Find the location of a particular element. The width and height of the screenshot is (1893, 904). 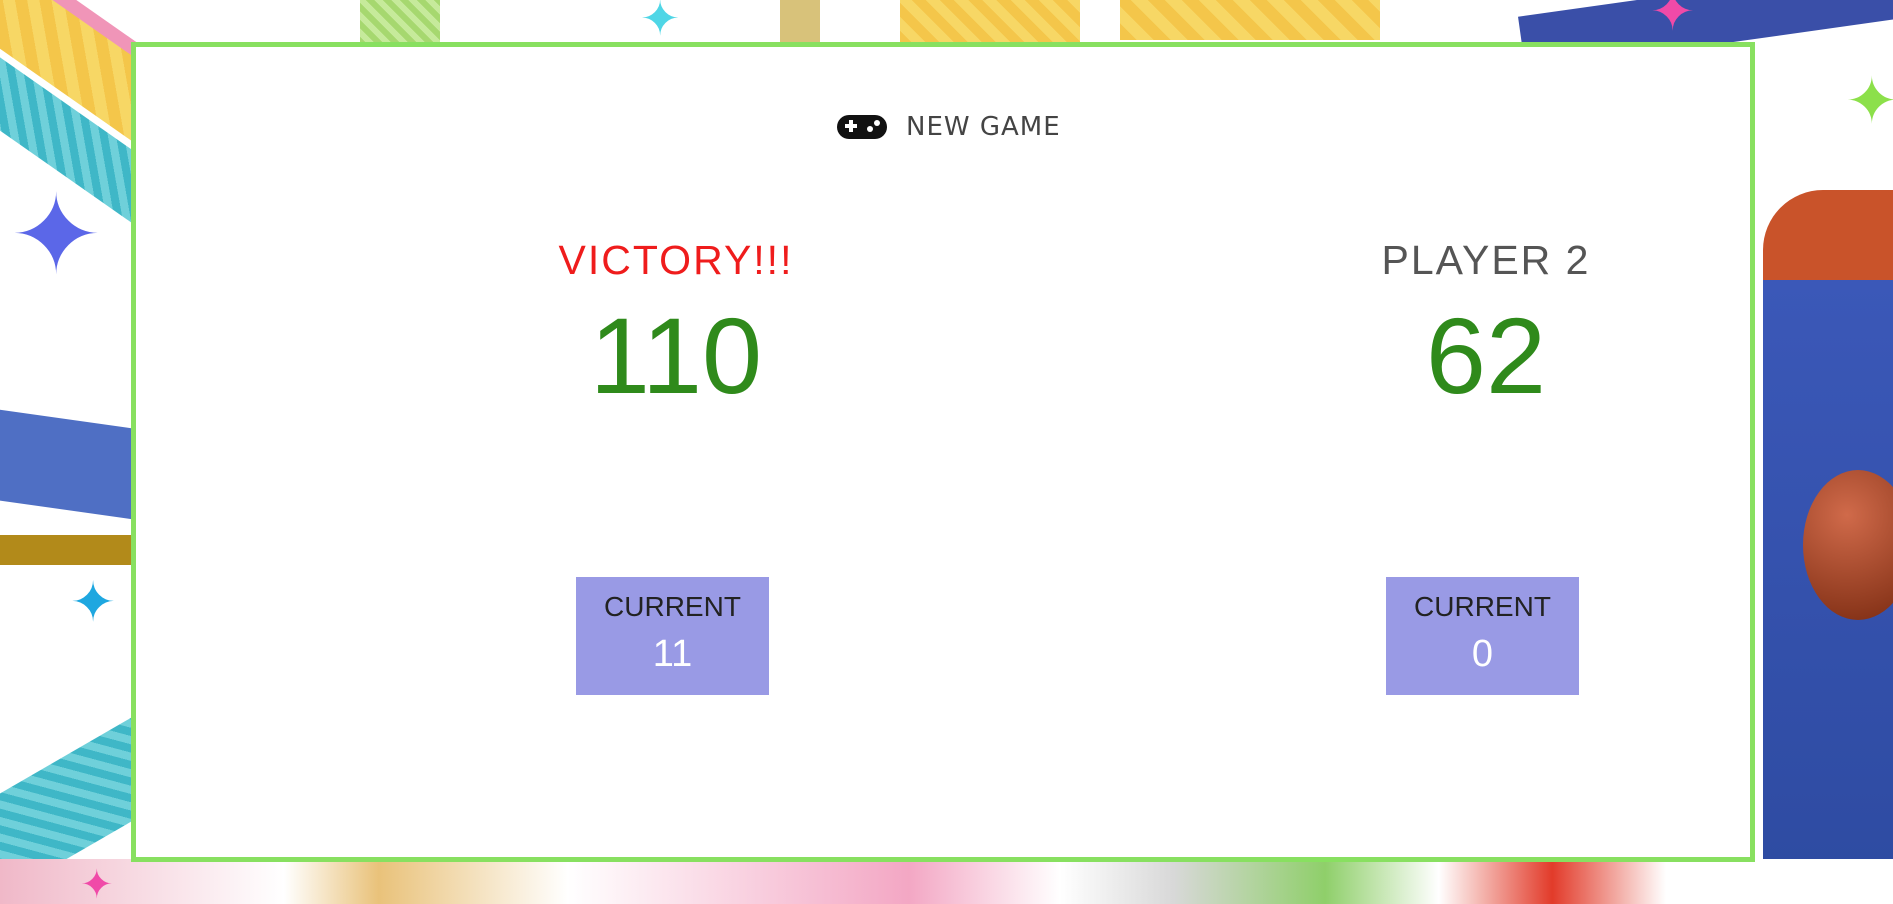

gamepad-icon is located at coordinates (862, 127).